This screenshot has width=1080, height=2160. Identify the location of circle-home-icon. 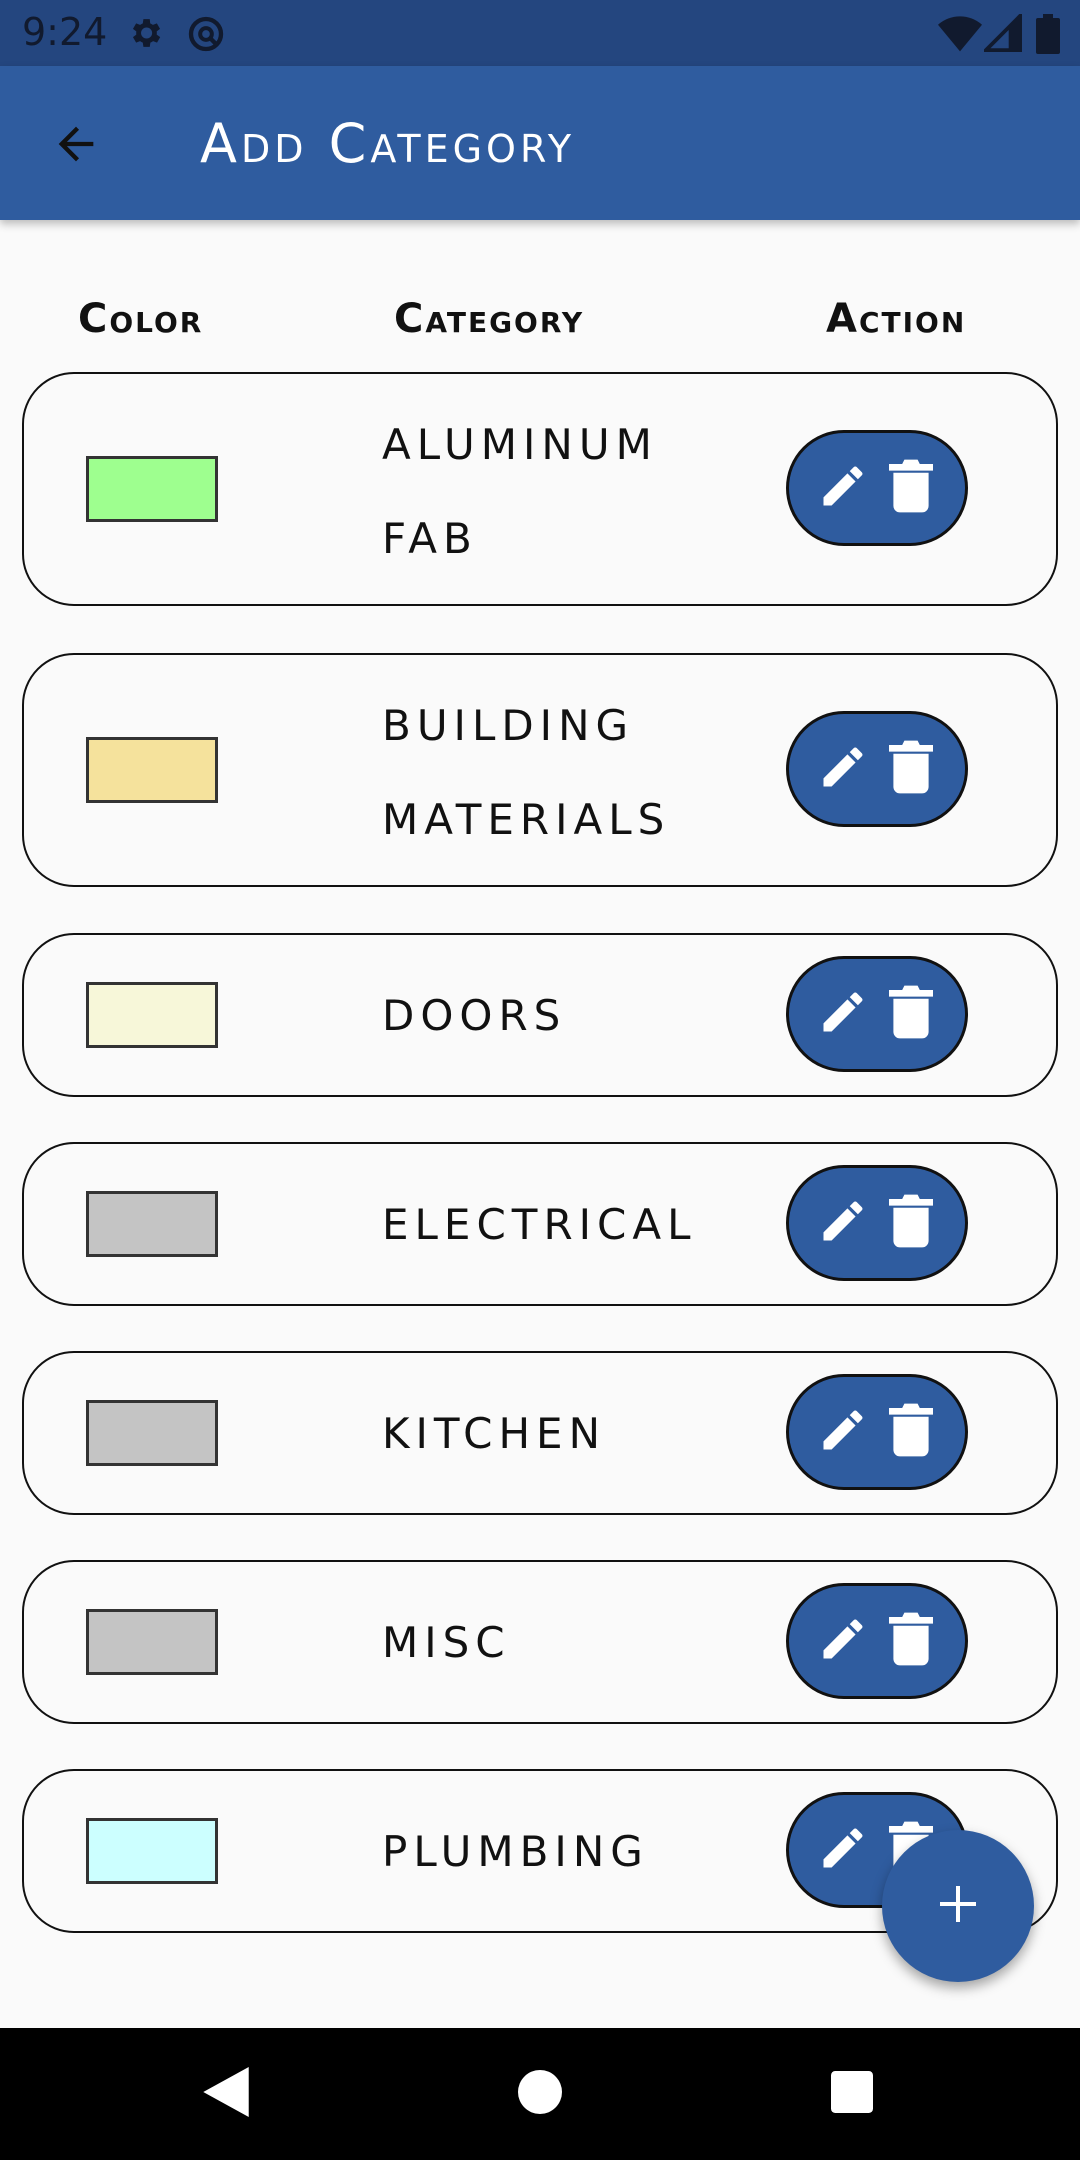
(540, 2094).